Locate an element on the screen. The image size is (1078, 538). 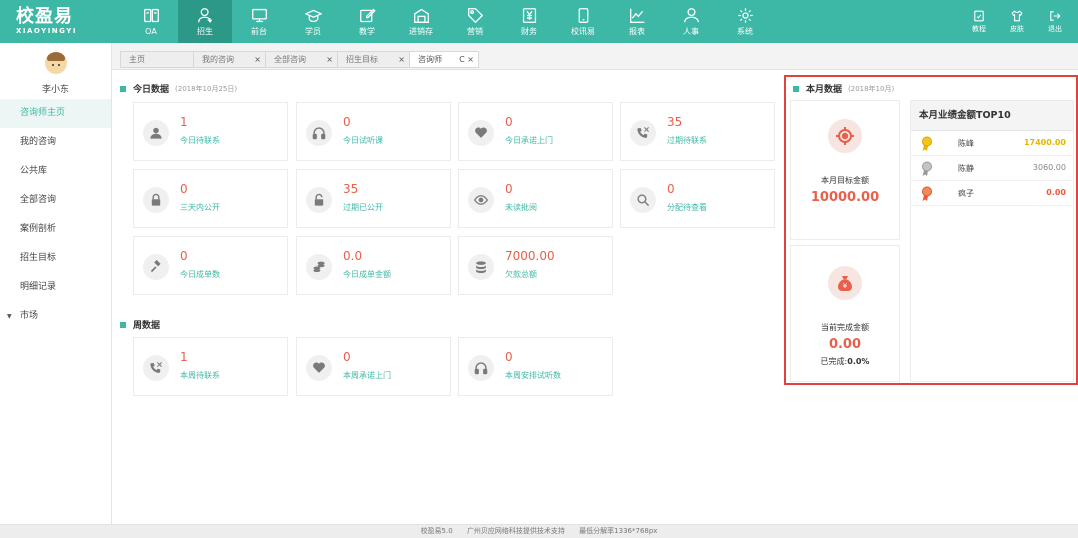
leader-name: 陈静 is located at coordinates (966, 168).